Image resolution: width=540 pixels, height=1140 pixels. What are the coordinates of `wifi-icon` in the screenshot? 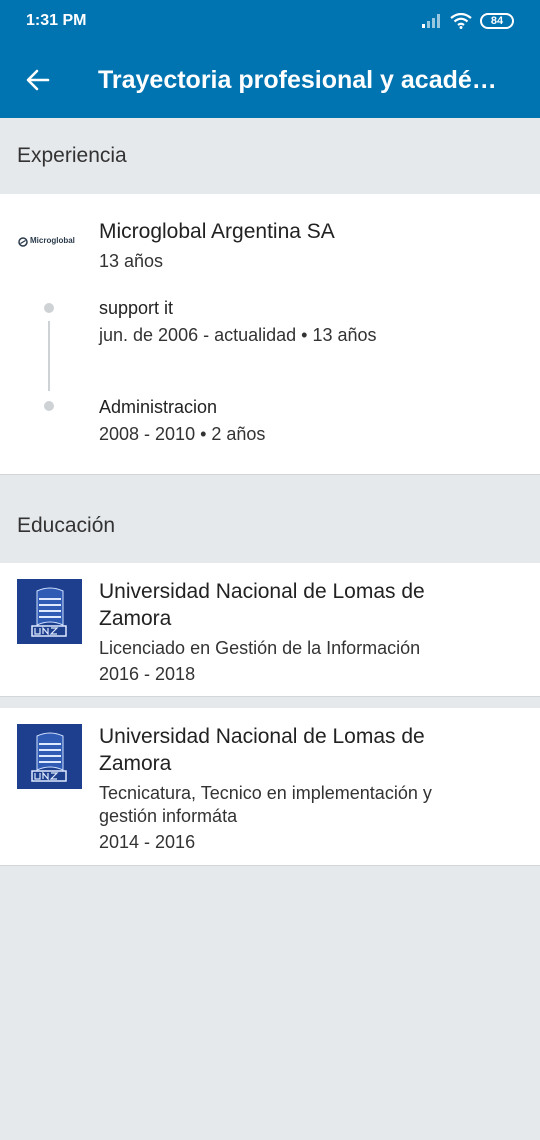 It's located at (461, 21).